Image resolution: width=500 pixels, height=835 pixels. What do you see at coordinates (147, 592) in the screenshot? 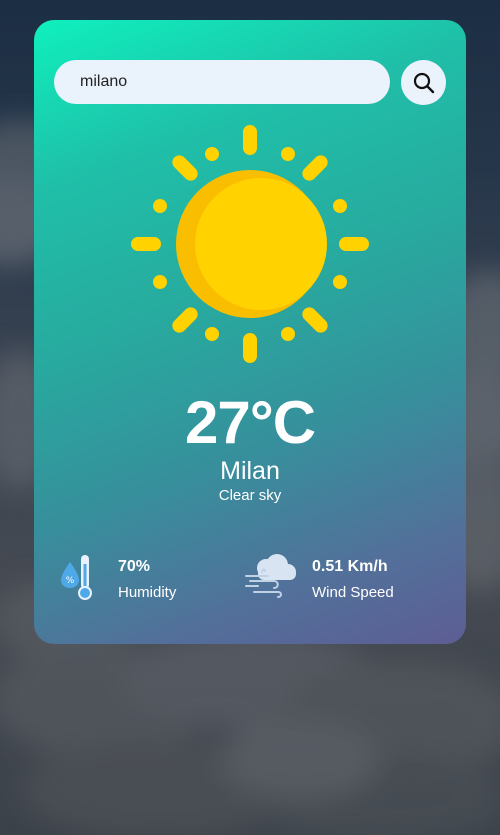
I see `humidity-label: Humidity` at bounding box center [147, 592].